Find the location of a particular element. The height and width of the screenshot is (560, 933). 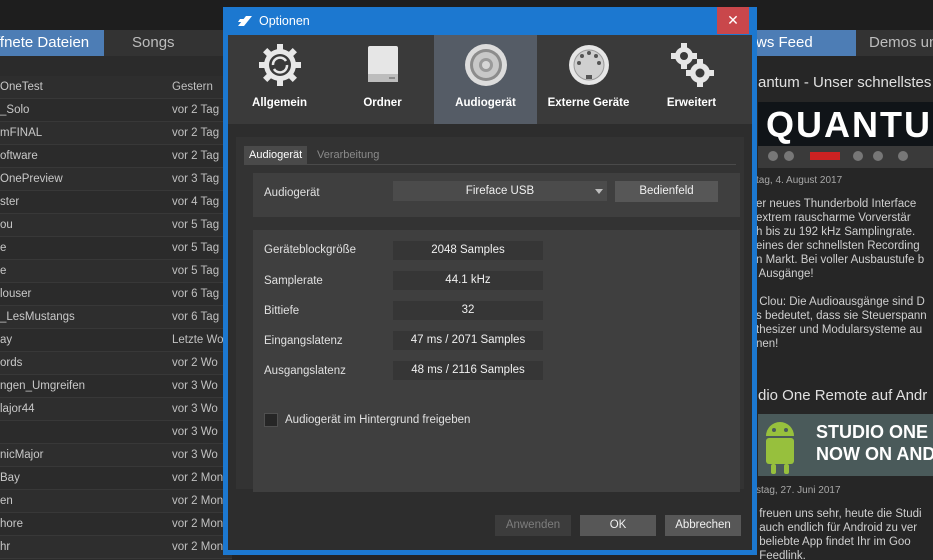

tab-demos: Demos un is located at coordinates (901, 43).